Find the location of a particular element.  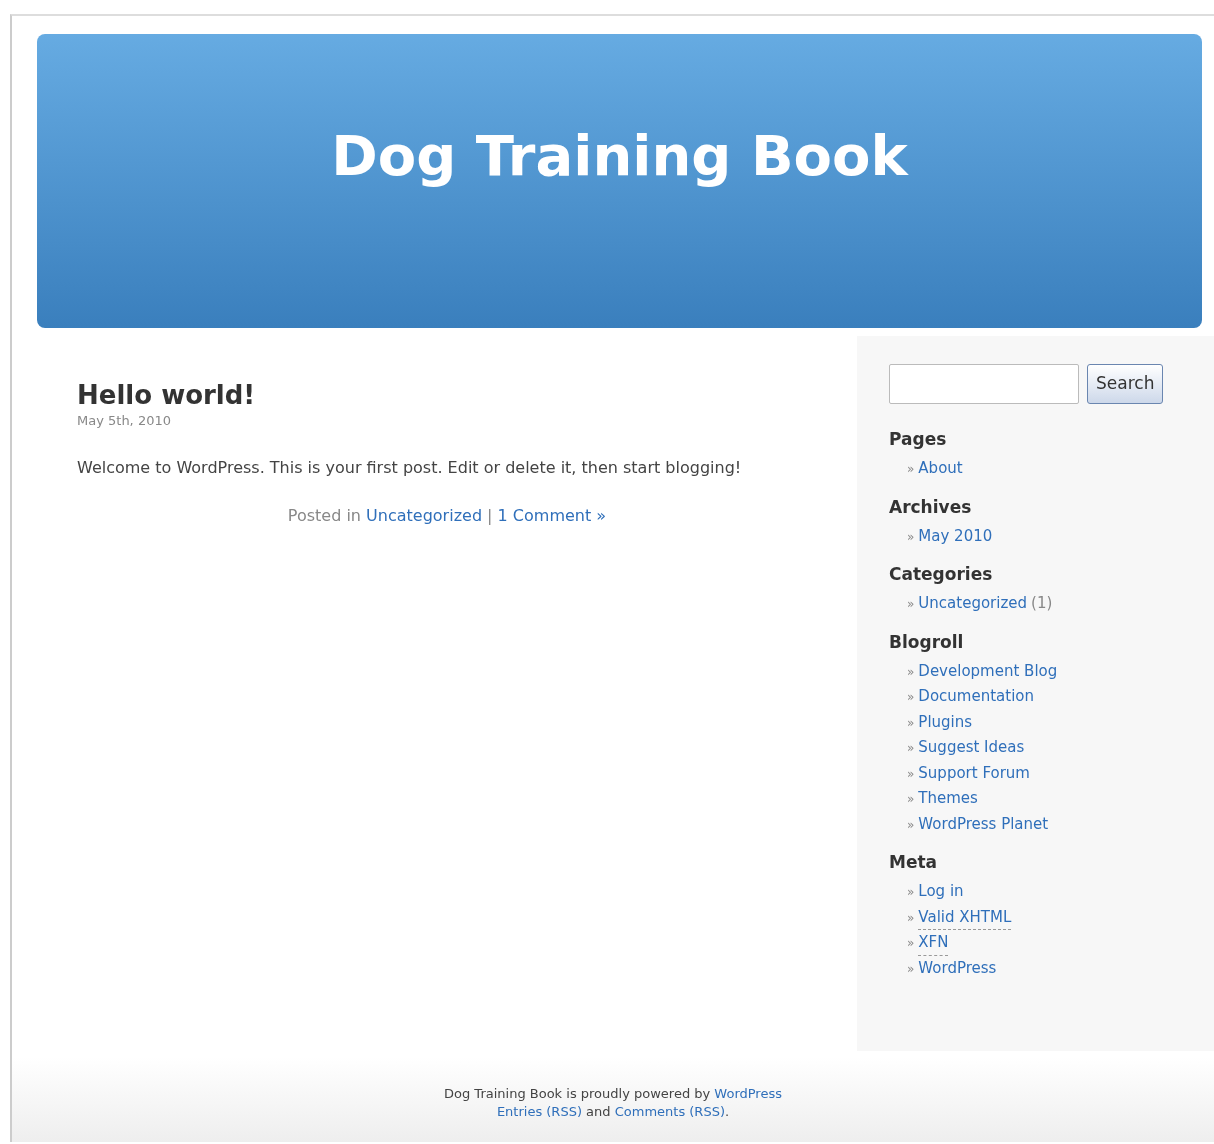

link: Comments (RSS) is located at coordinates (669, 1111).